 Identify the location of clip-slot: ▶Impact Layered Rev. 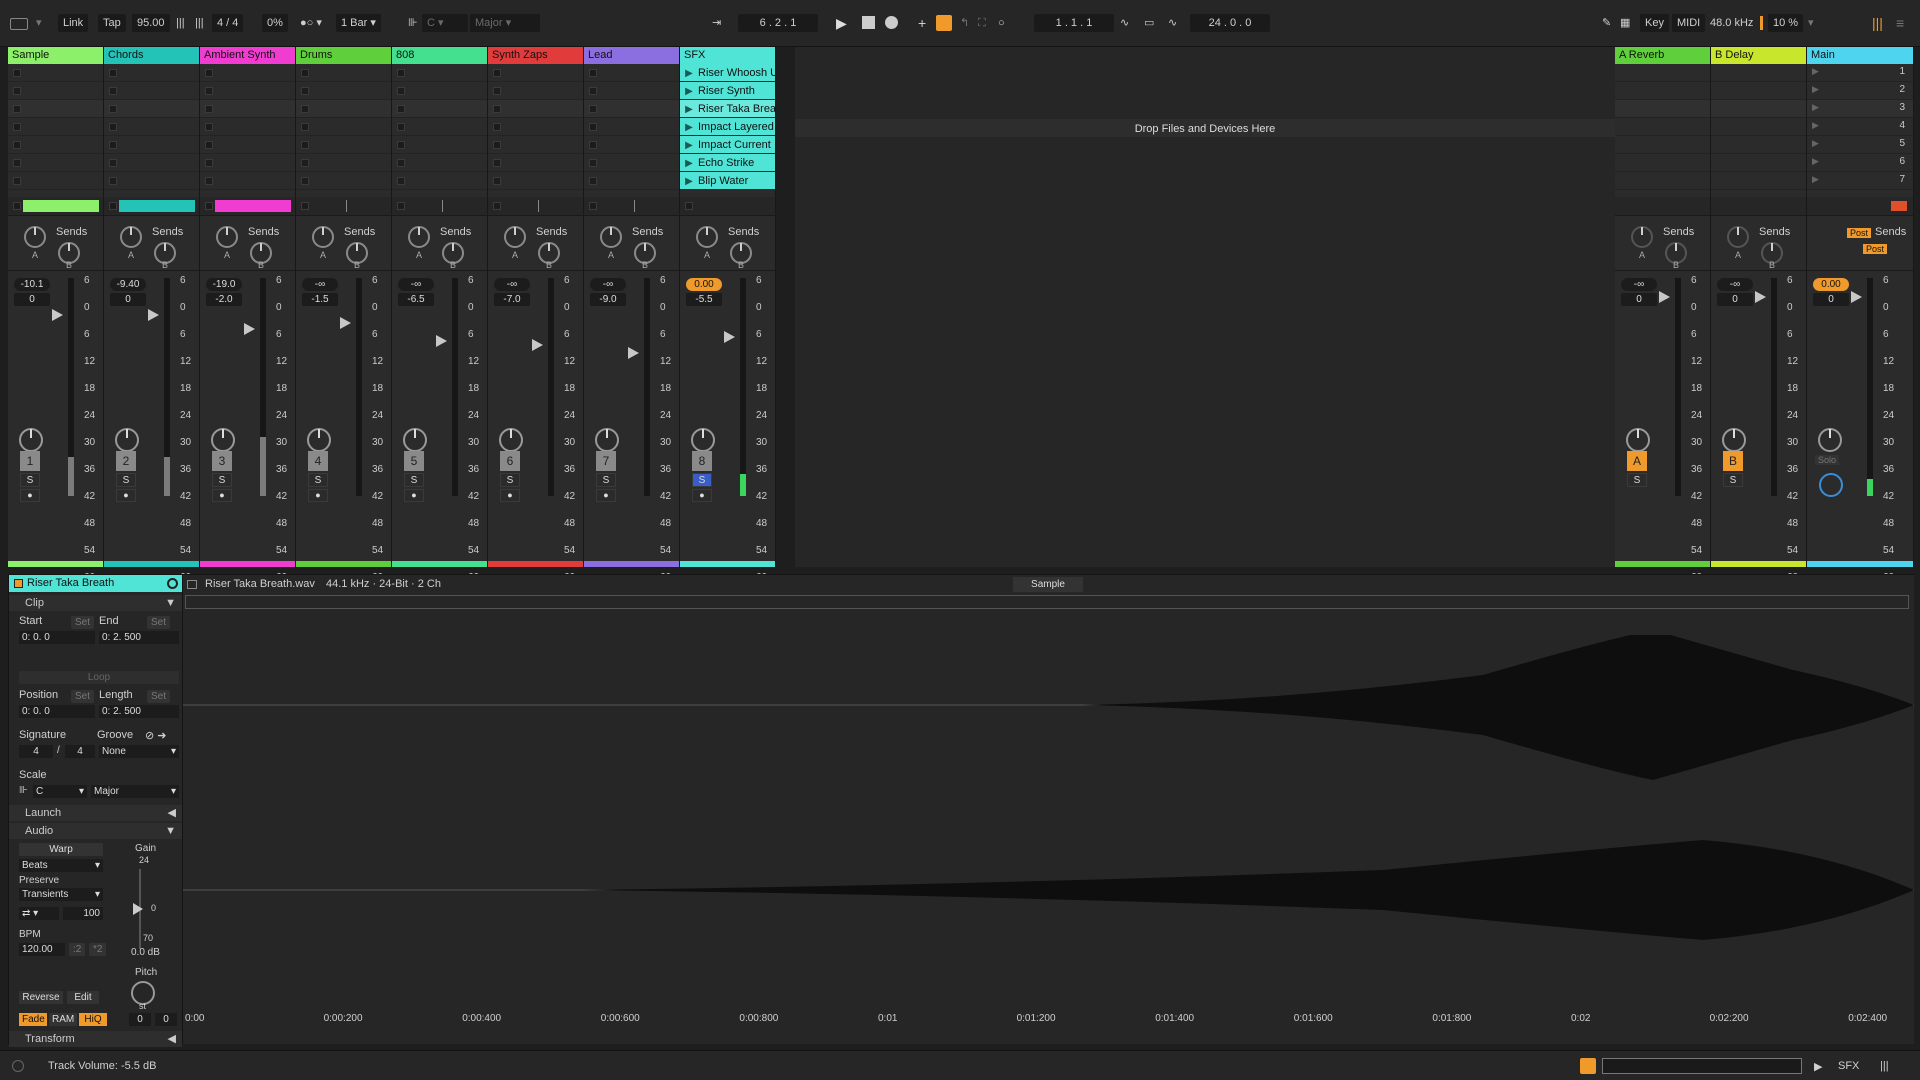
(727, 127).